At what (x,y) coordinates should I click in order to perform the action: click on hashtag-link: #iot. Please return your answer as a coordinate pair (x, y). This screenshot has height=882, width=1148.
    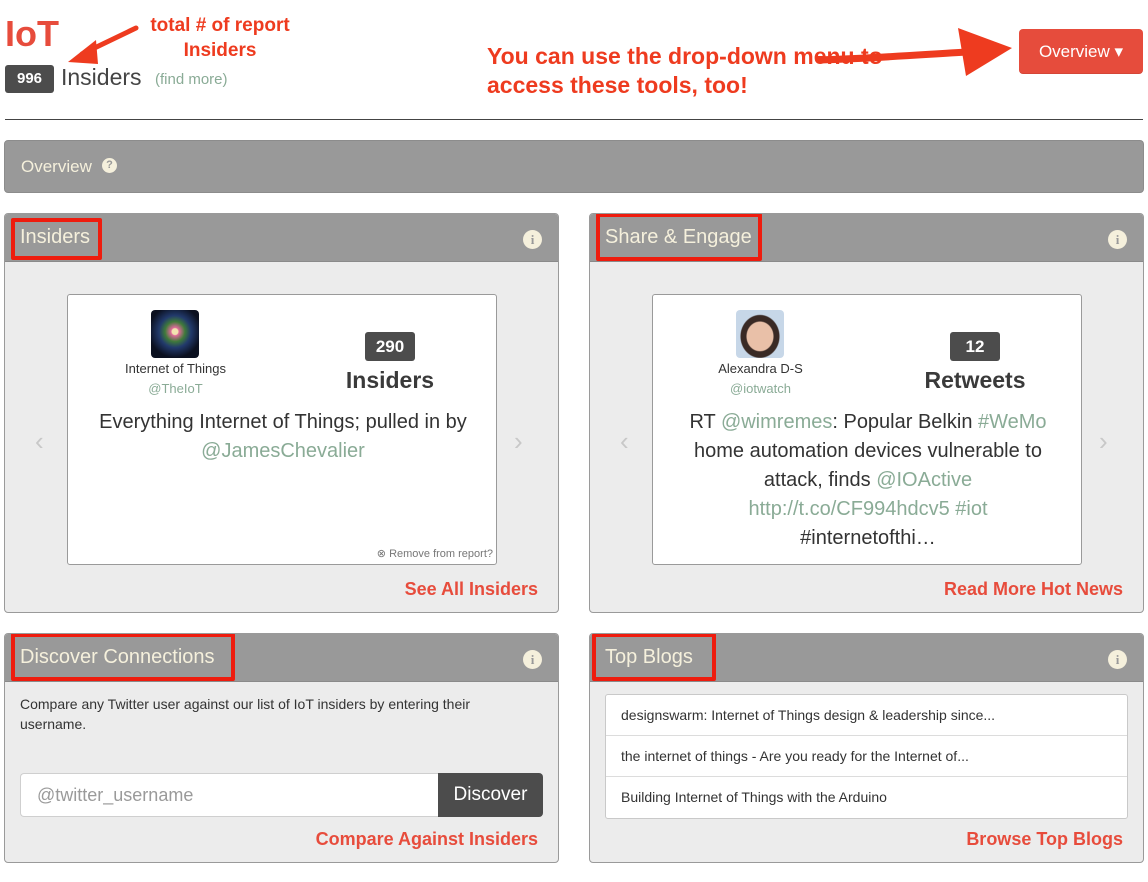
    Looking at the image, I should click on (968, 509).